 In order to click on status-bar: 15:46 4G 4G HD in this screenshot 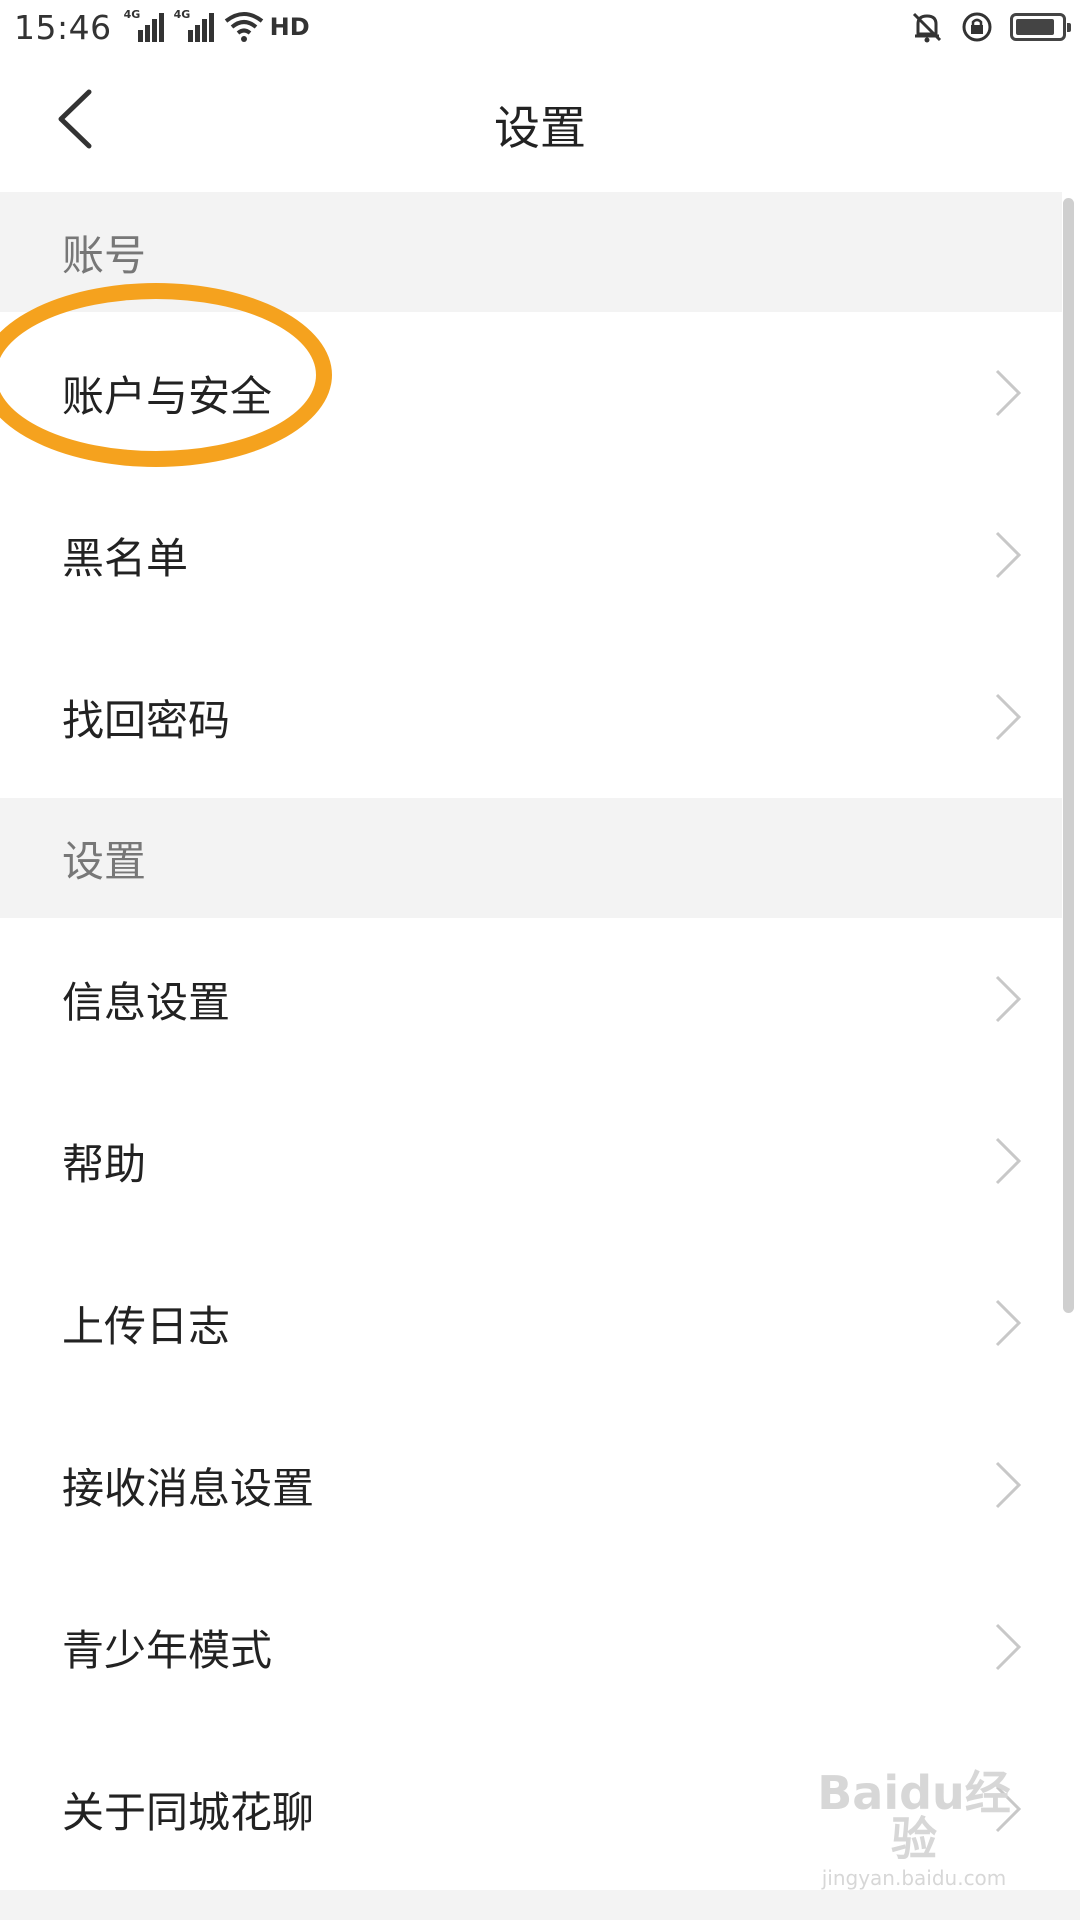, I will do `click(540, 27)`.